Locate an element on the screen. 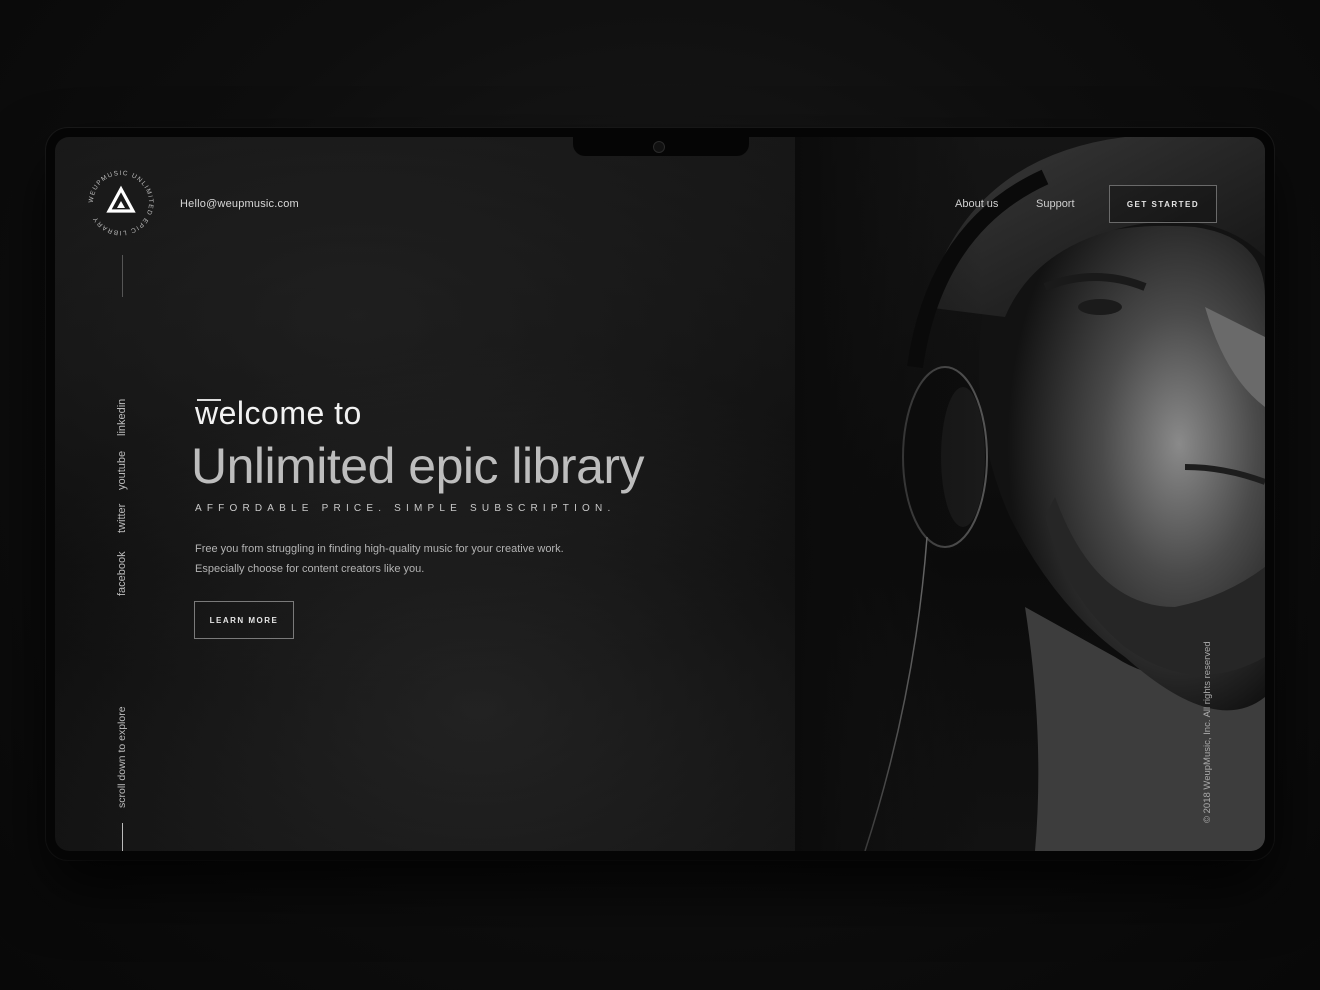 Image resolution: width=1320 pixels, height=990 pixels. social-twitter-link: twitter is located at coordinates (122, 518).